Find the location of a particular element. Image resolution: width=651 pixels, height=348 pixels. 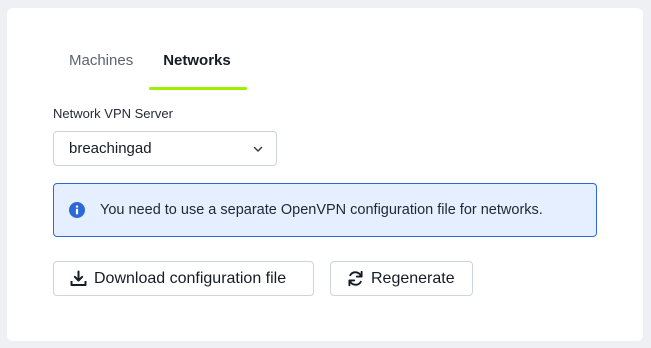

download-config-button: Download configuration file is located at coordinates (183, 278).